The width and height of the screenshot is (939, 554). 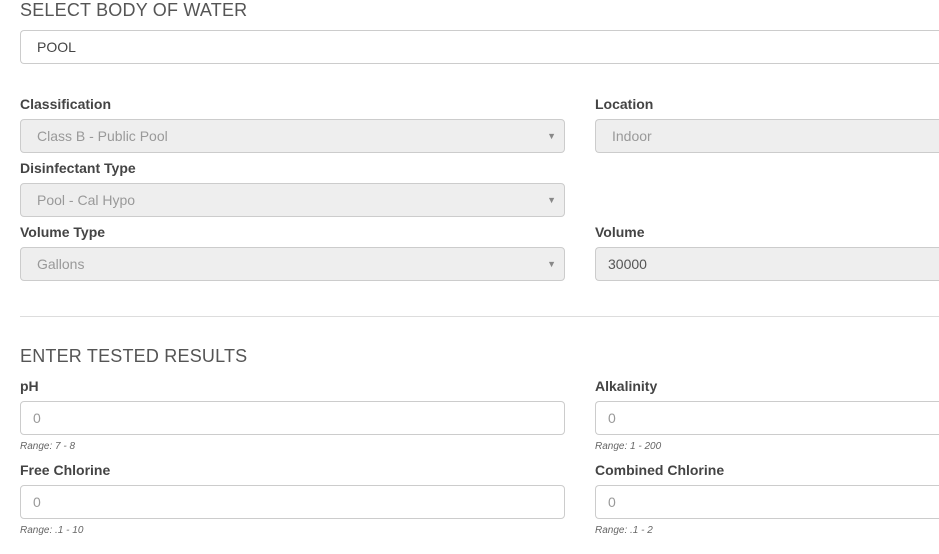 I want to click on tested-results-title: ENTER TESTED RESULTS, so click(x=134, y=356).